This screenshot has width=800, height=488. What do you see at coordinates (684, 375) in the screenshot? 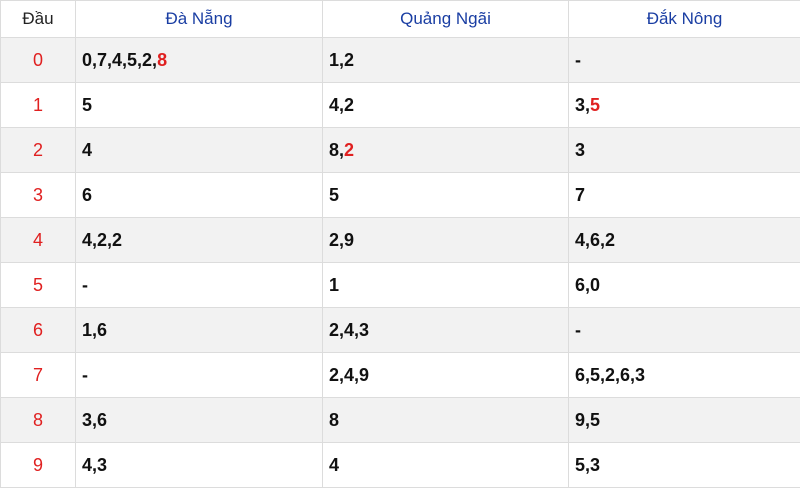
I see `dak-nong-cell: 6,5,2,6,3` at bounding box center [684, 375].